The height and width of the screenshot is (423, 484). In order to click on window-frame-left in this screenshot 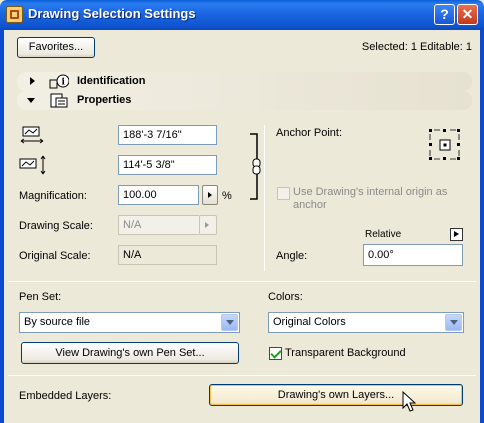, I will do `click(2, 226)`.